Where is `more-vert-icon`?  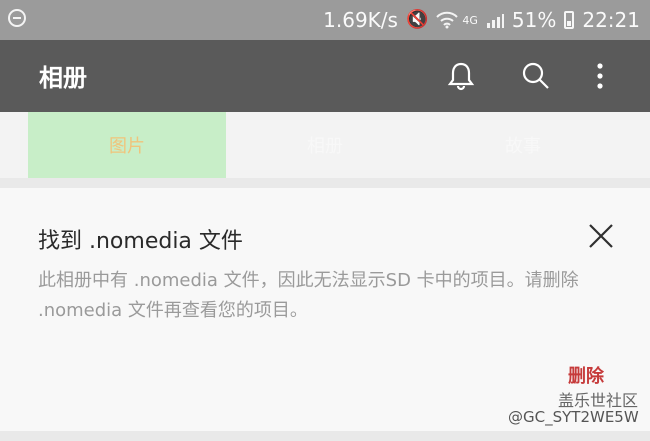 more-vert-icon is located at coordinates (600, 76).